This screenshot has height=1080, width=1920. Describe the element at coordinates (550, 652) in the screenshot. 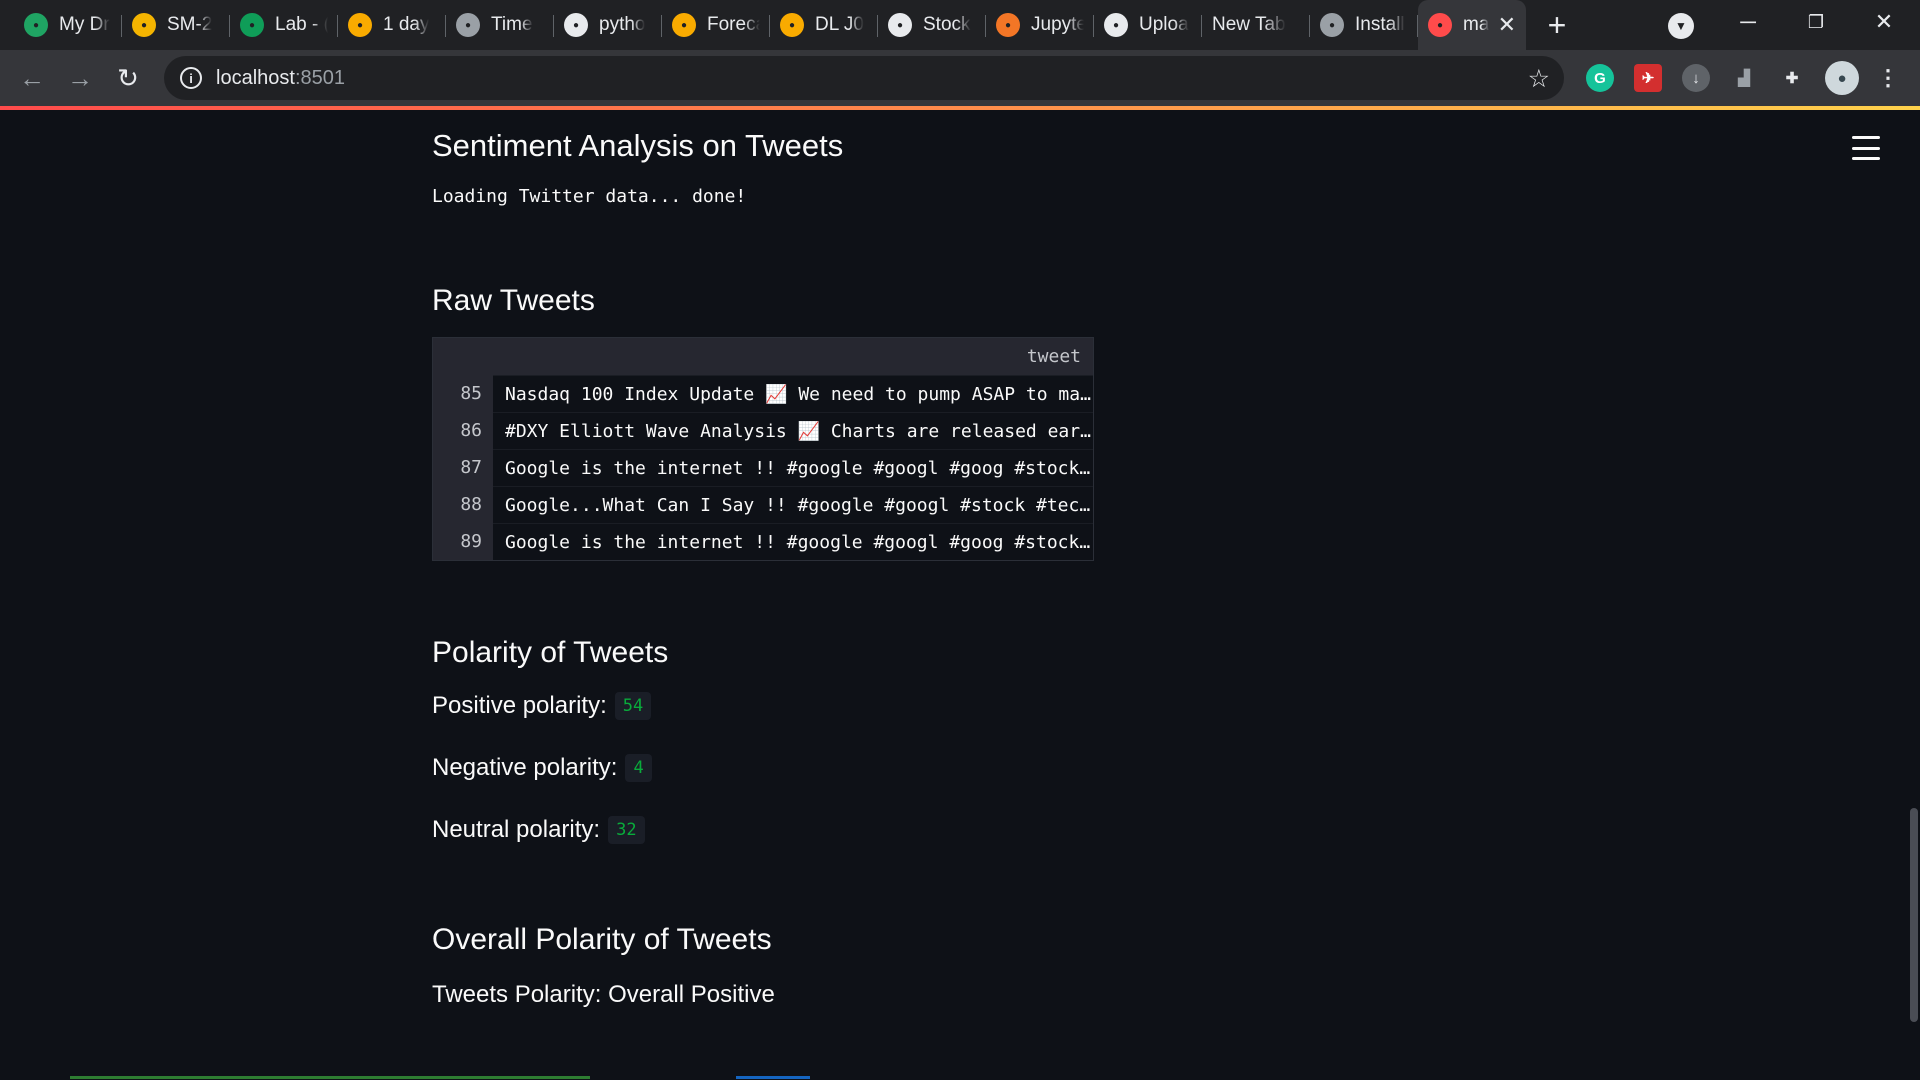

I see `polarity-heading: Polarity of Tweets` at that location.